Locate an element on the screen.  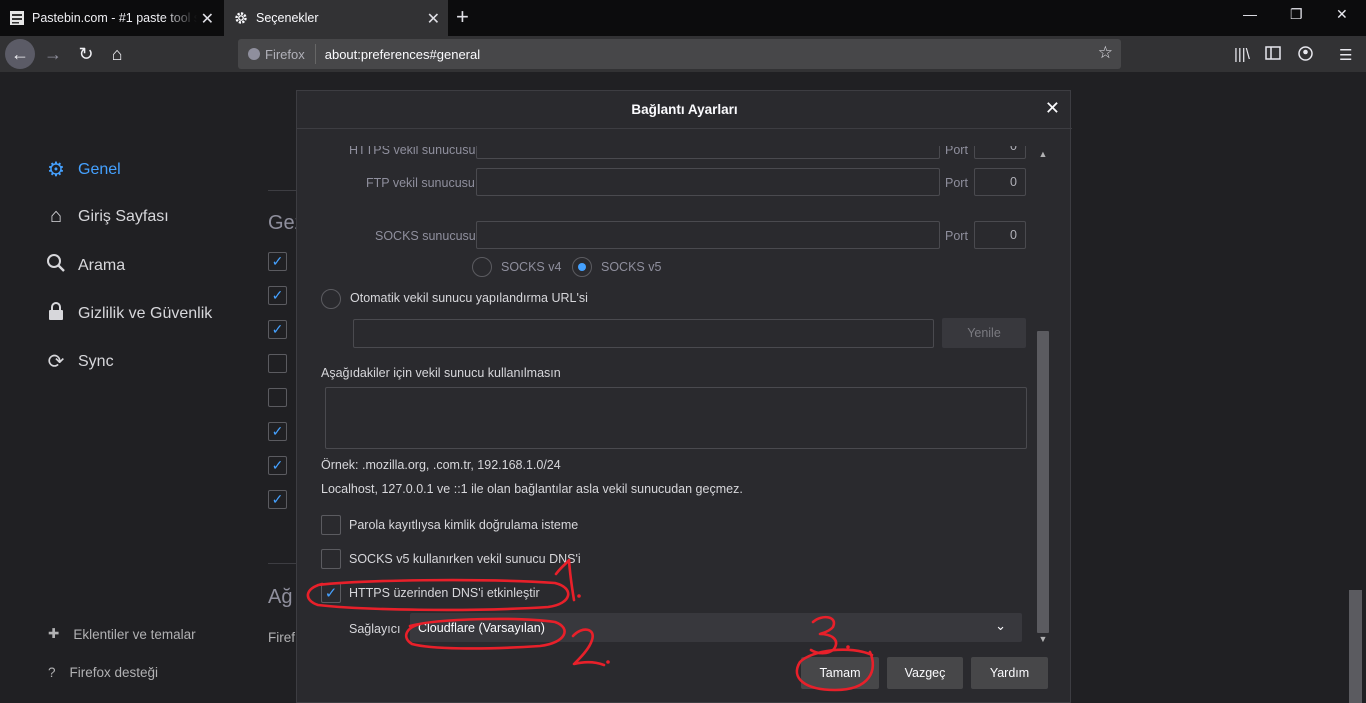
footer-link-support: ? Firefox desteği is located at coordinates (103, 672).